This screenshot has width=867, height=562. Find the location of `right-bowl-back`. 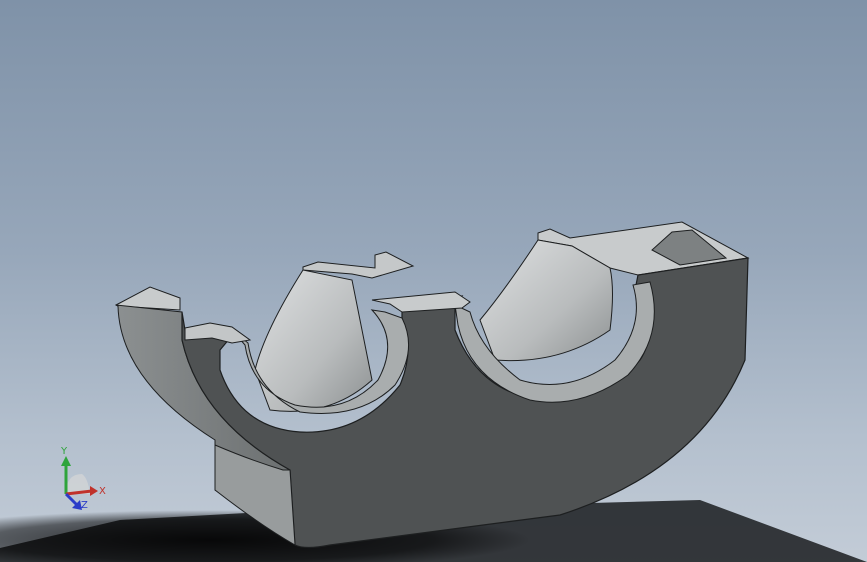

right-bowl-back is located at coordinates (546, 300).